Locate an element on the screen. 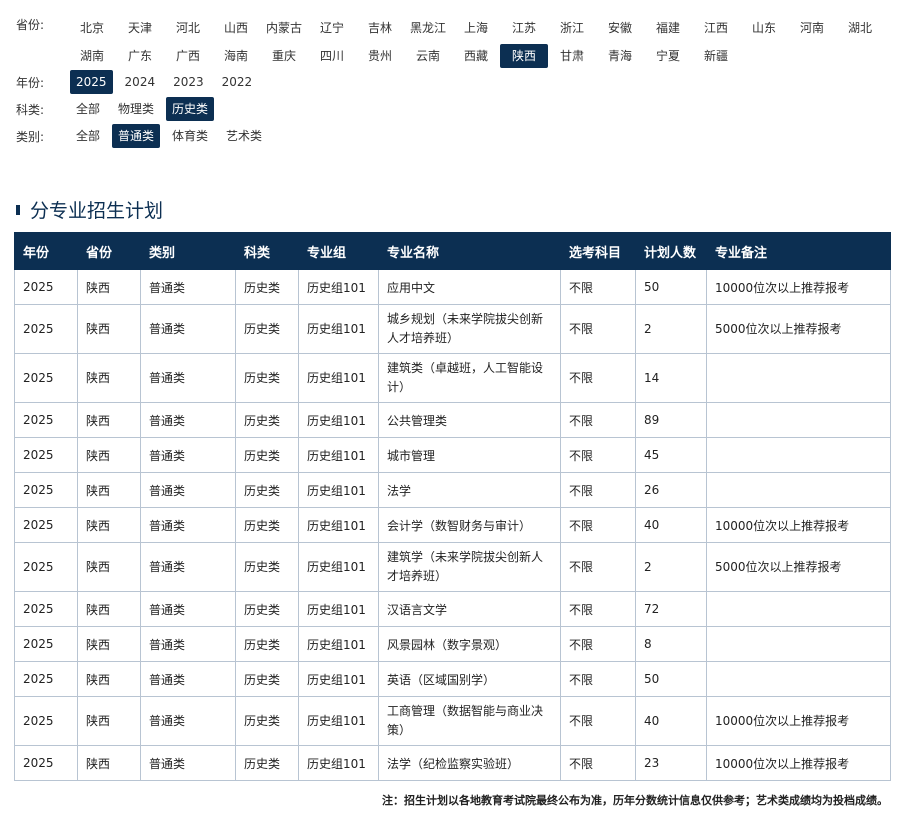 This screenshot has height=822, width=900. table-cell: 工商管理（数据智能与商业决策） is located at coordinates (469, 721).